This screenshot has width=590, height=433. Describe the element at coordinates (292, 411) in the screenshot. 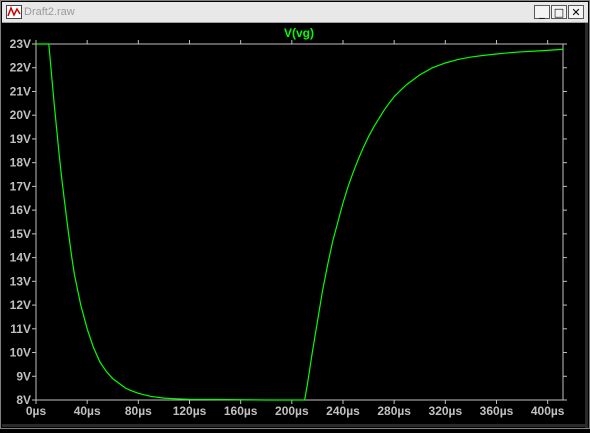

I see `x-tick-label: 200µs` at that location.